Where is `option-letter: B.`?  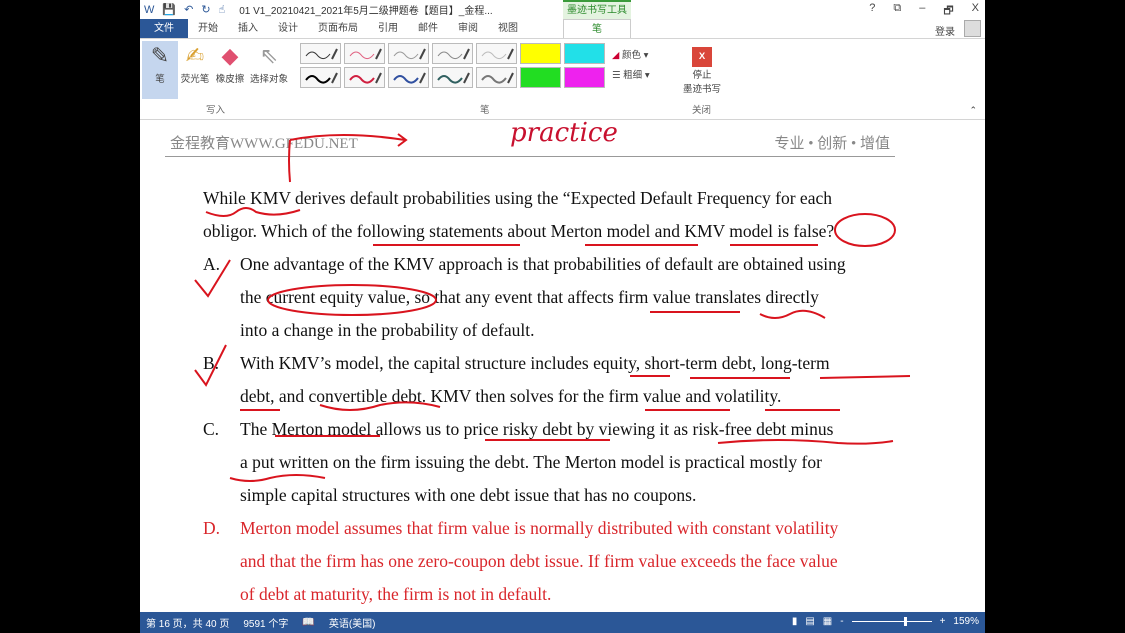 option-letter: B. is located at coordinates (211, 363).